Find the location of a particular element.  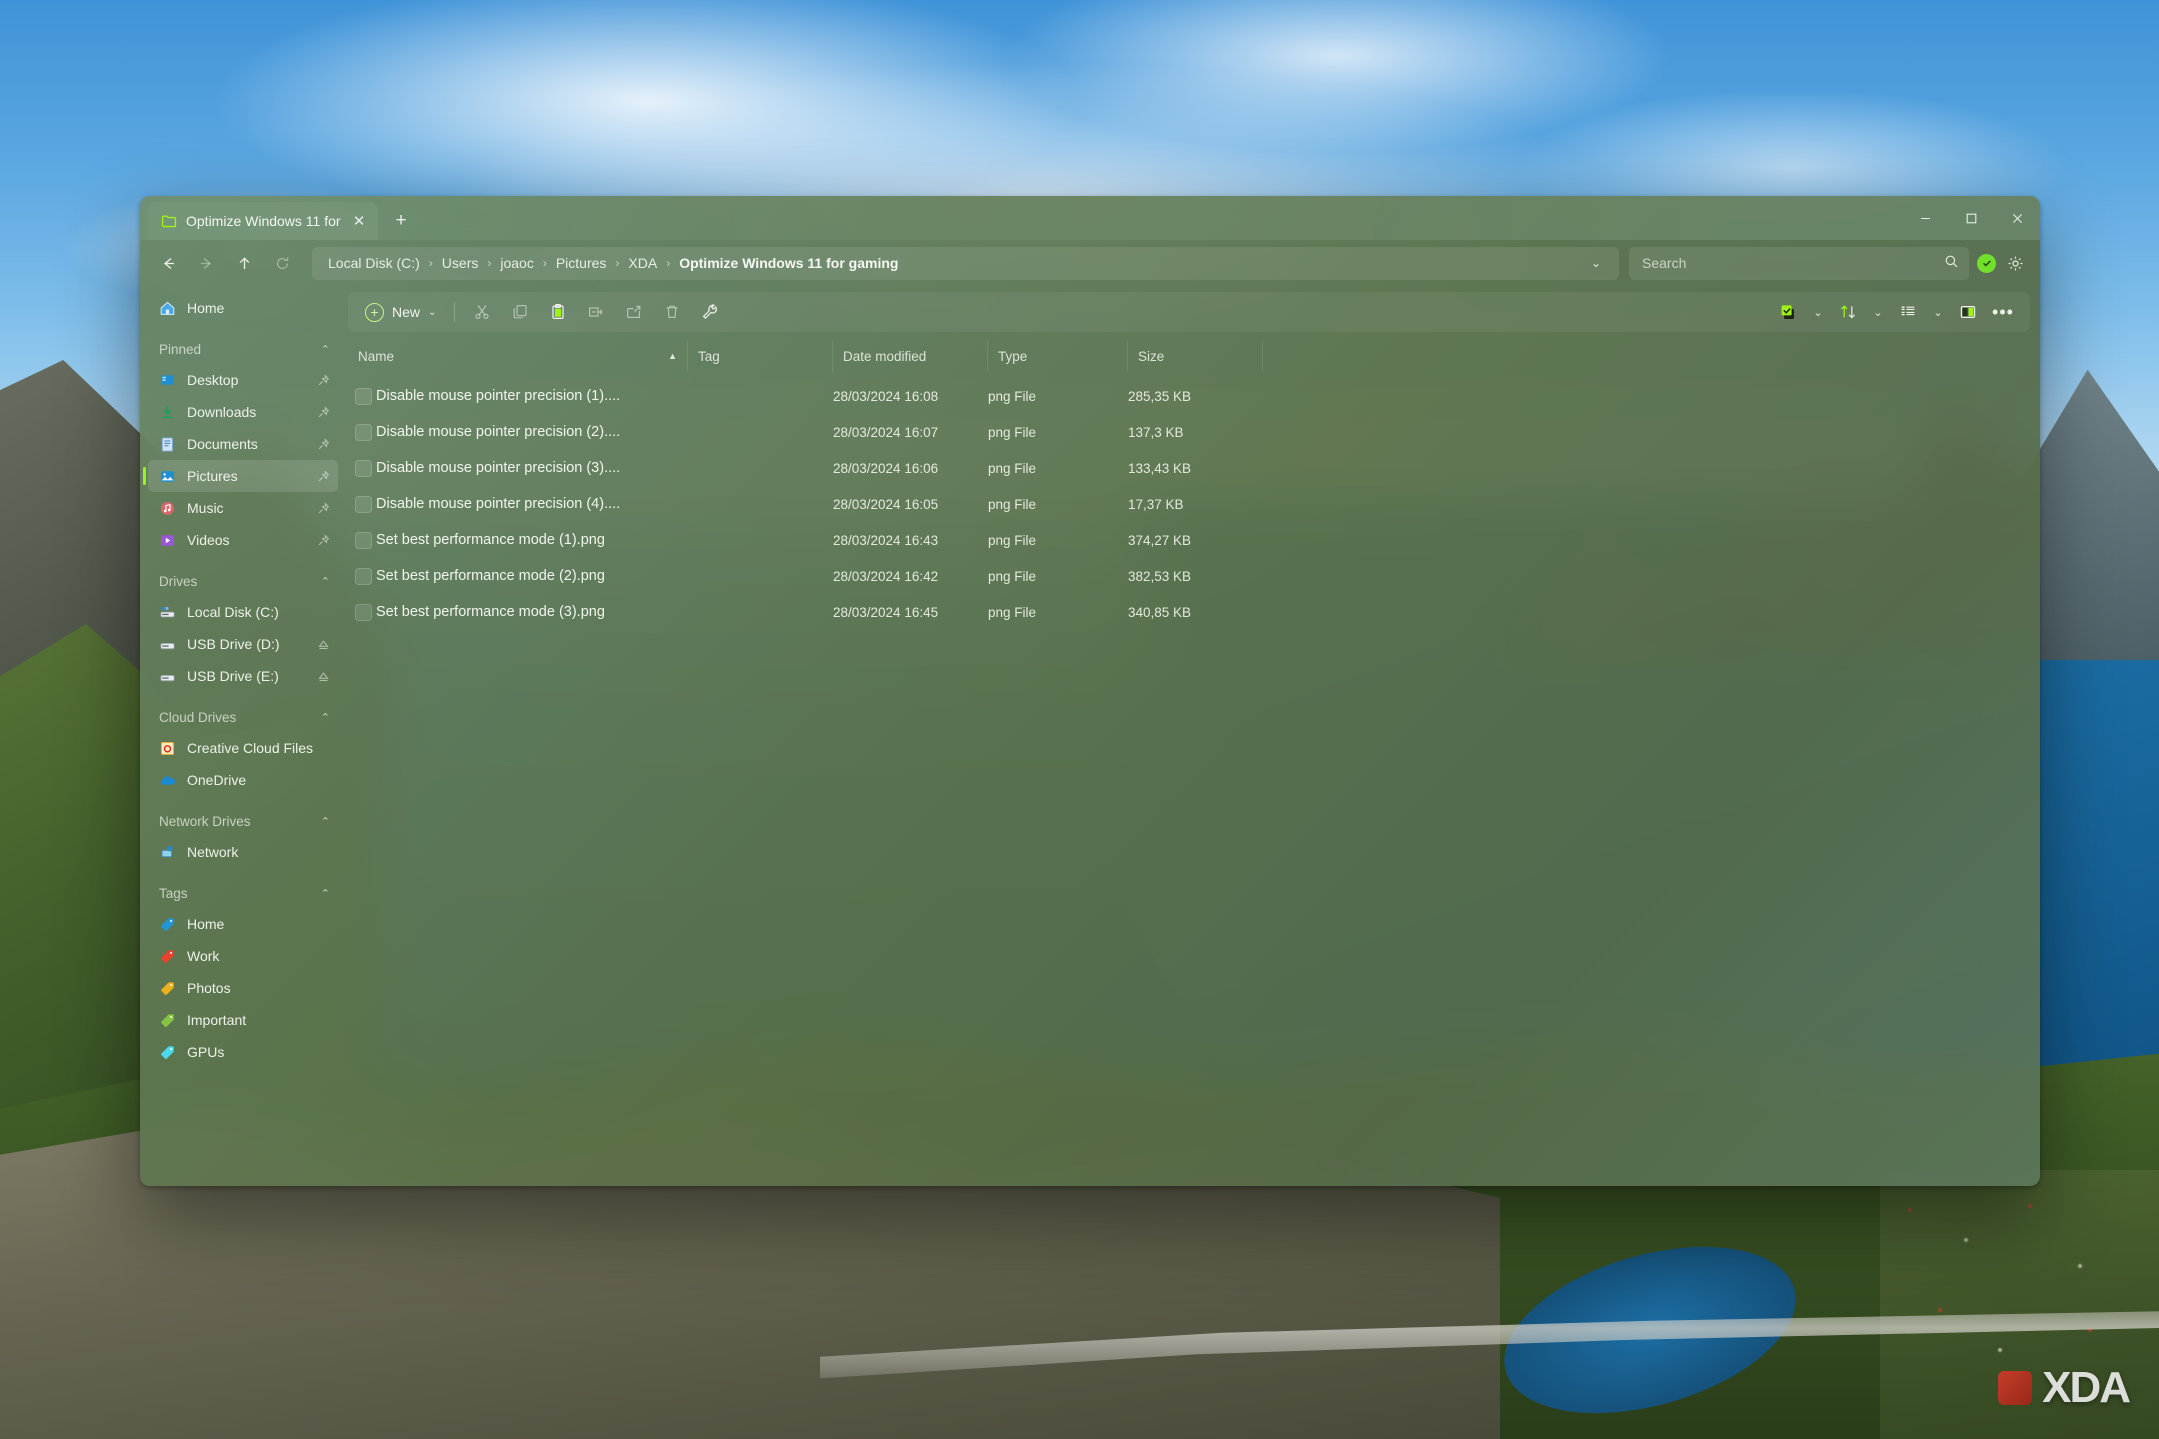

sidebar-item-music: Music is located at coordinates (243, 508).